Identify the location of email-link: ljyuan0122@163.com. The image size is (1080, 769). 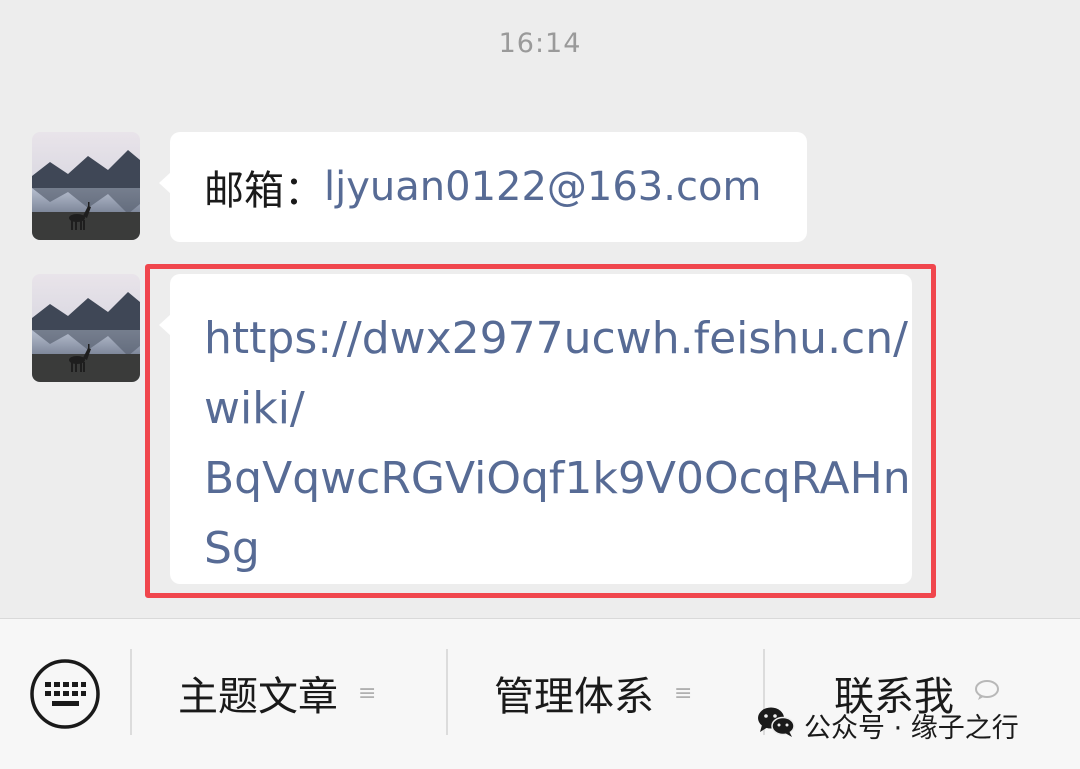
(542, 187).